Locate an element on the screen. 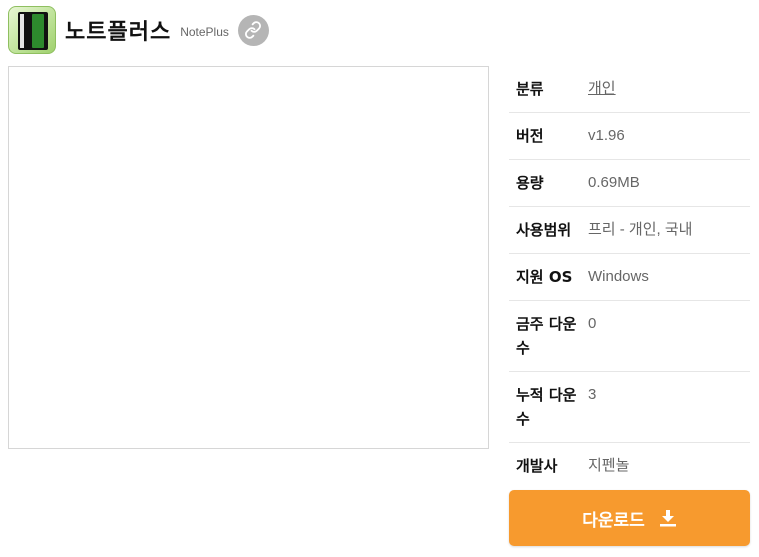 The image size is (759, 557). info-label: 누적 다운수 is located at coordinates (546, 407).